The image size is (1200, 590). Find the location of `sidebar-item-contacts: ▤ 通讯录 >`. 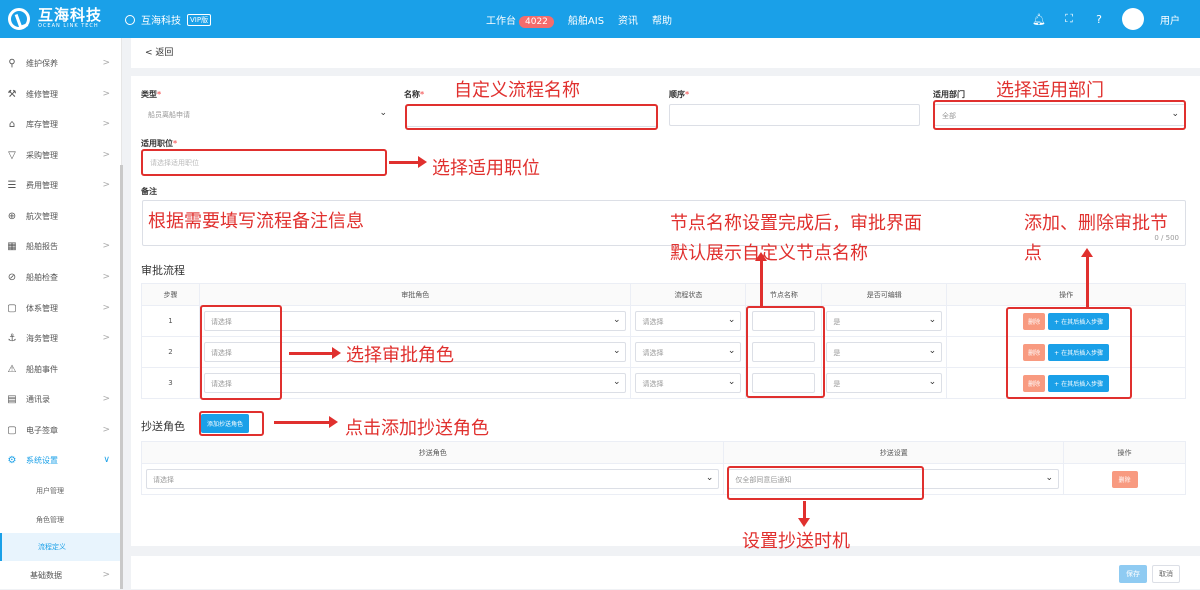

sidebar-item-contacts: ▤ 通讯录 > is located at coordinates (61, 399).